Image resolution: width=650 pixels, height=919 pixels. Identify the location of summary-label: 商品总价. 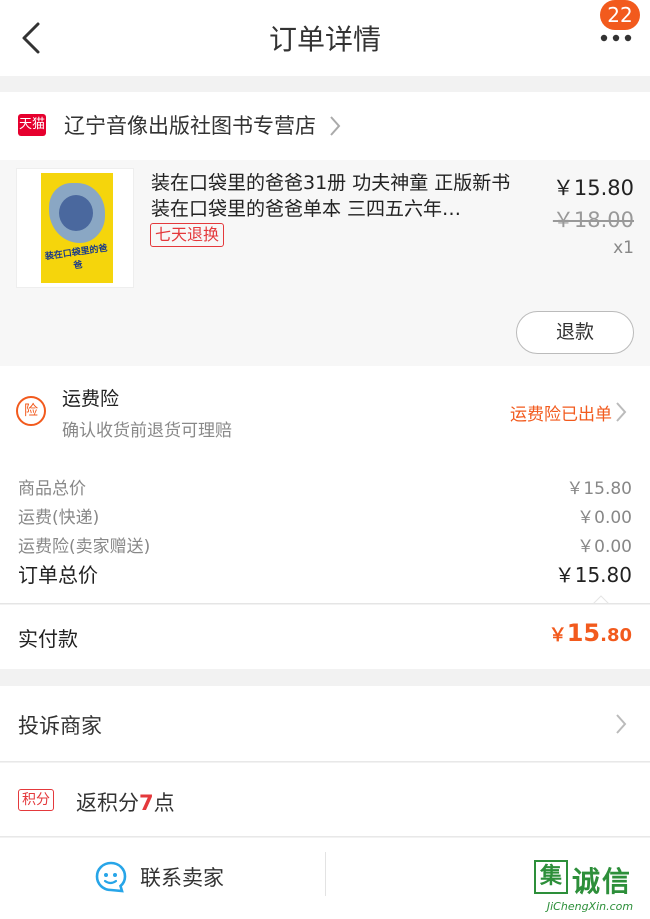
(52, 489).